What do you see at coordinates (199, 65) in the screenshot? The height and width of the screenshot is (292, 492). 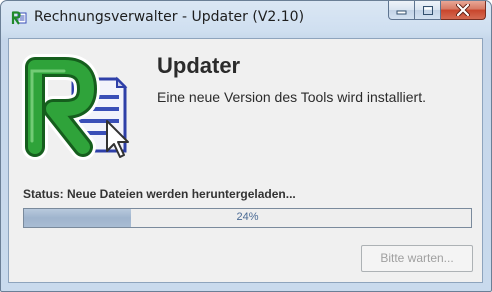 I see `page-title: Updater` at bounding box center [199, 65].